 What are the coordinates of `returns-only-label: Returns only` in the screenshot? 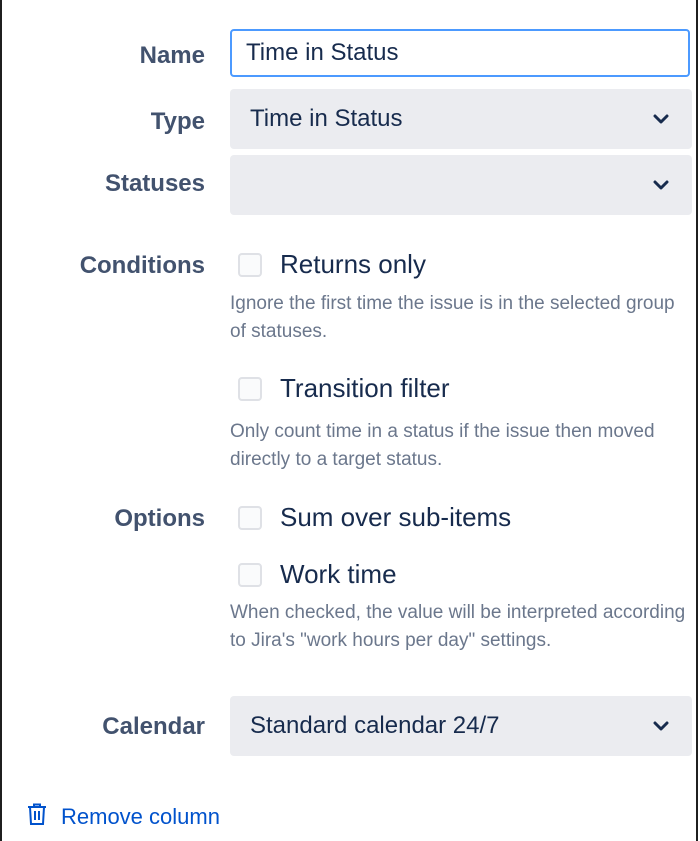 It's located at (353, 264).